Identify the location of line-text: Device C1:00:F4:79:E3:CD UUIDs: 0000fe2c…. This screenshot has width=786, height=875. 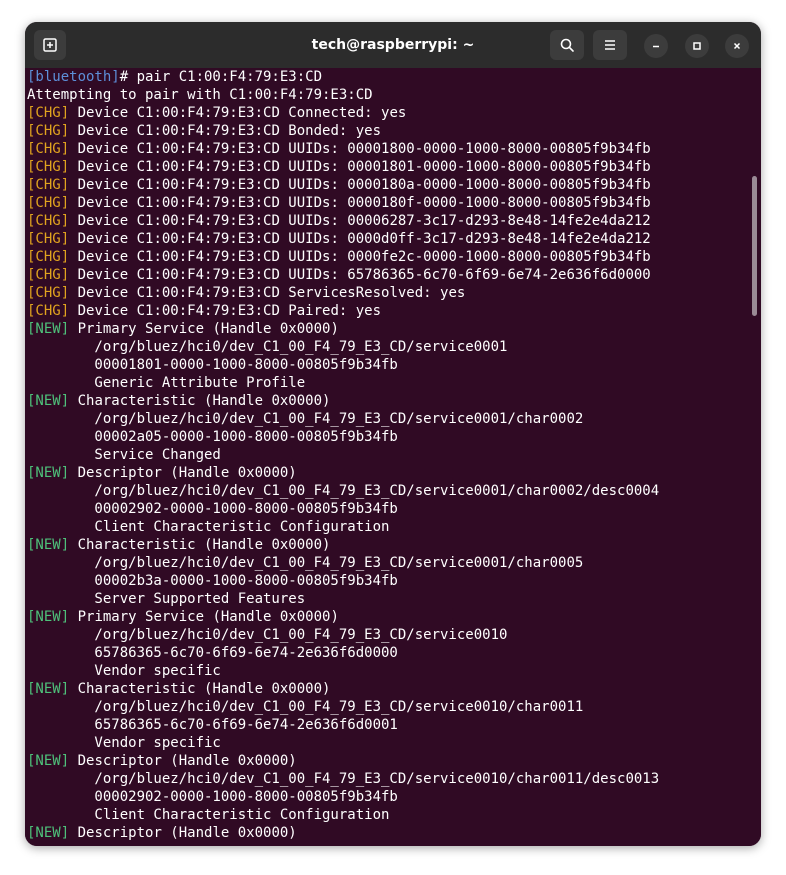
(360, 257).